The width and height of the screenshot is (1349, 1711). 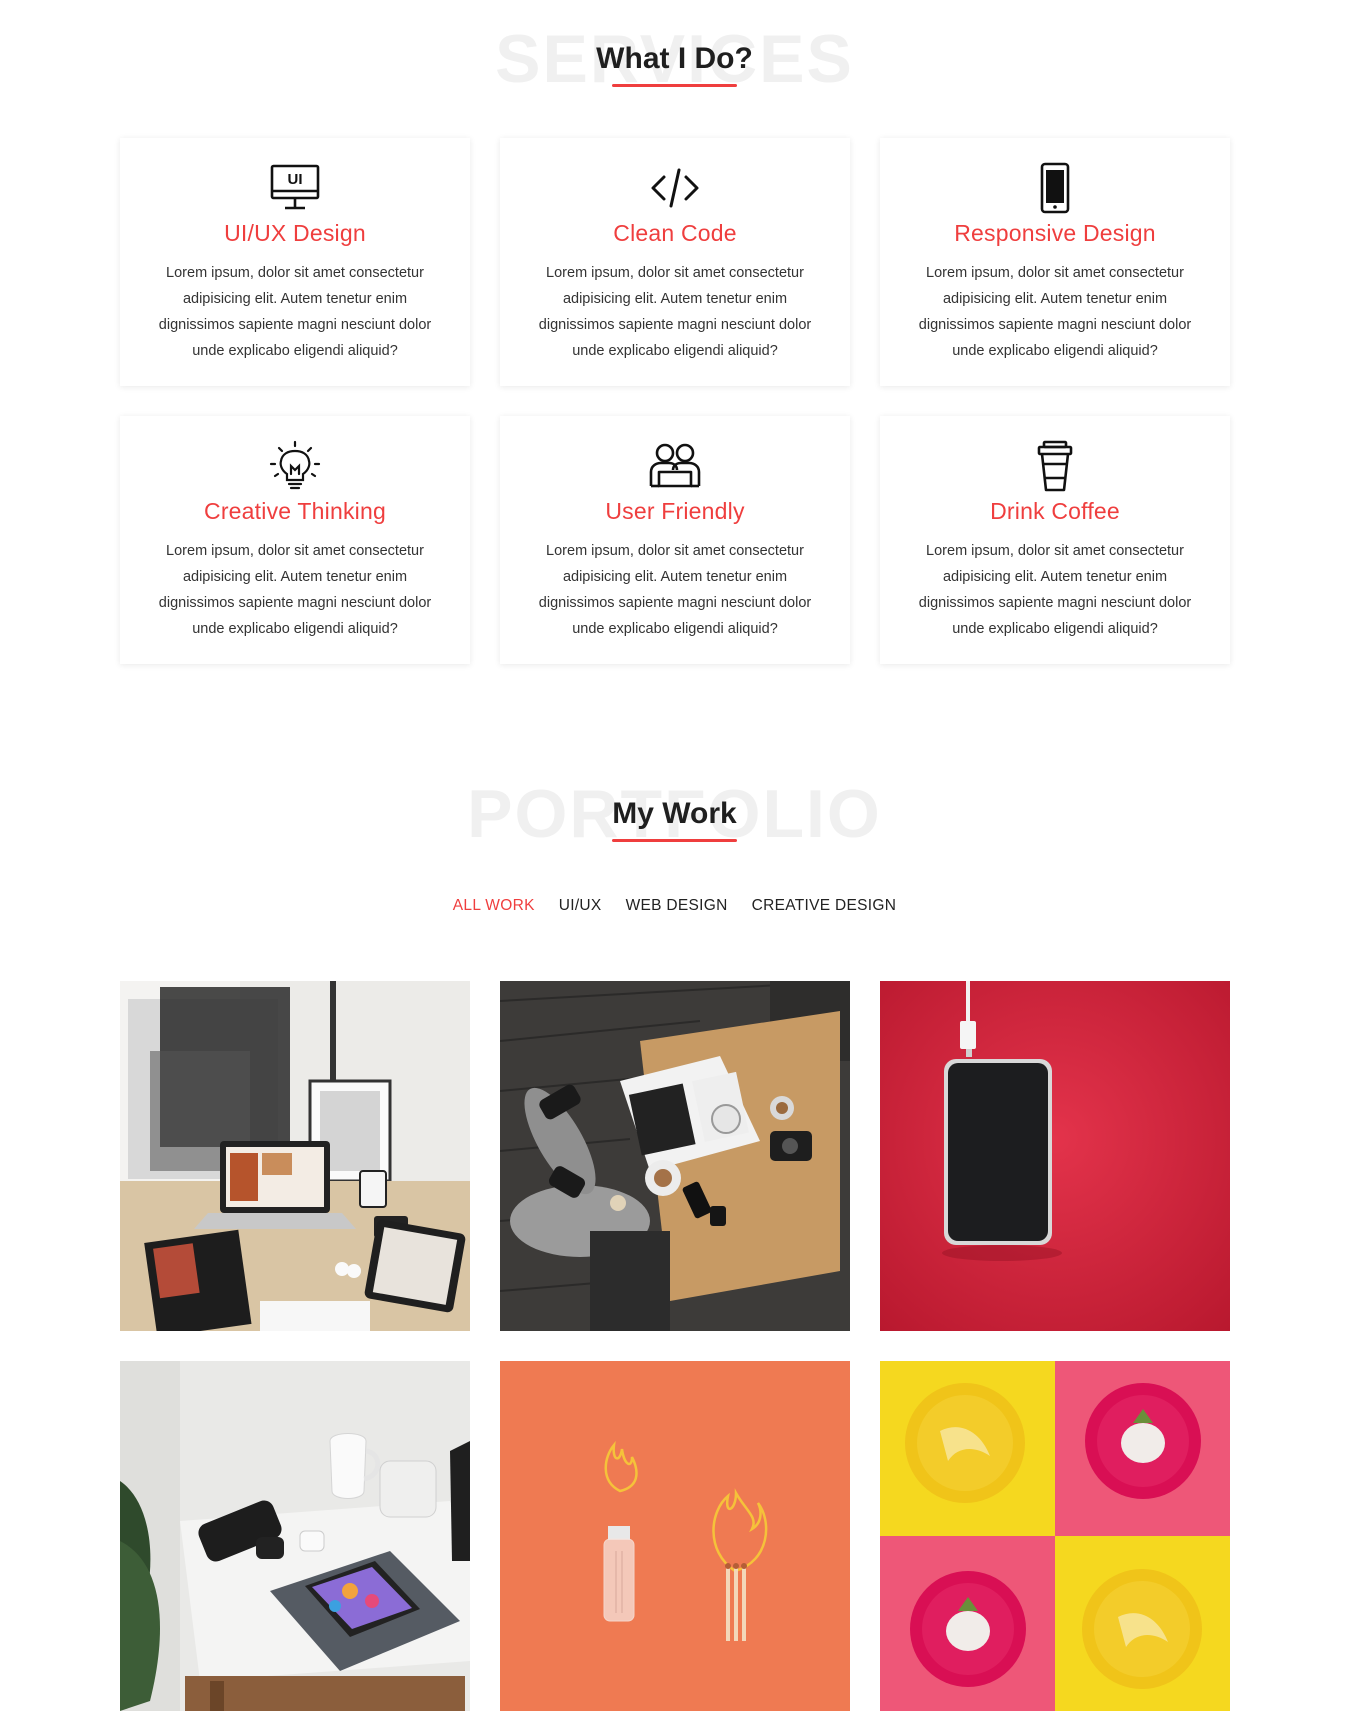 I want to click on workspace-laptop-mockup-image, so click(x=295, y=1156).